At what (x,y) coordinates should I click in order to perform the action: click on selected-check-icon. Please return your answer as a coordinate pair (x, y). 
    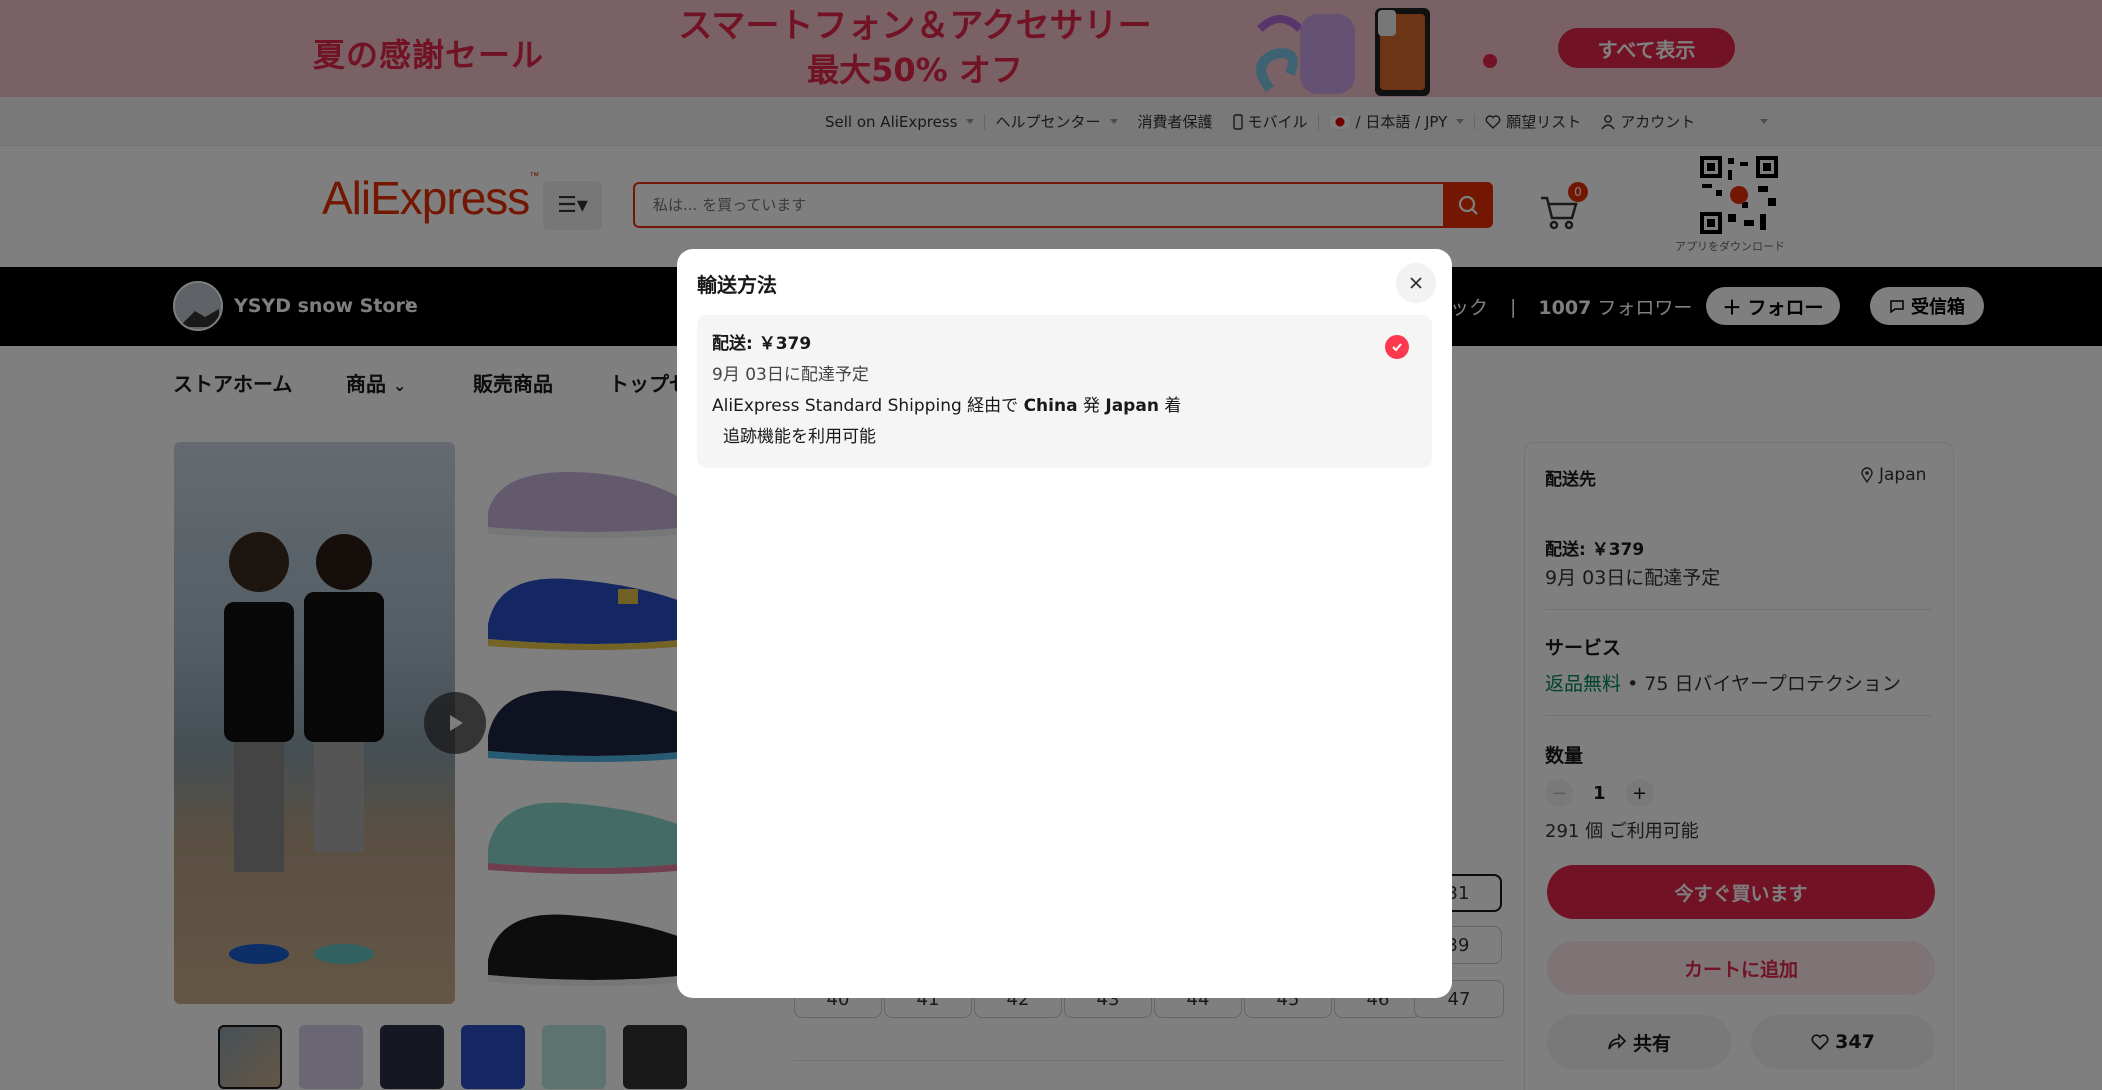
    Looking at the image, I should click on (1397, 347).